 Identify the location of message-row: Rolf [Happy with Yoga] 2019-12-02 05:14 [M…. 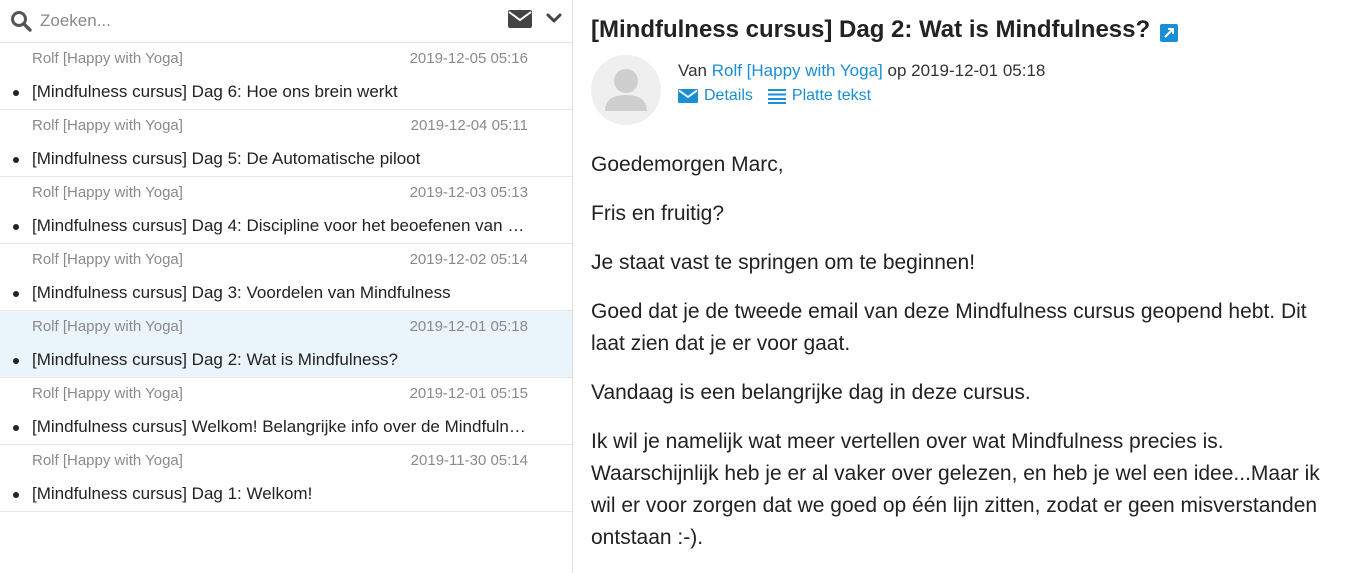
(286, 277).